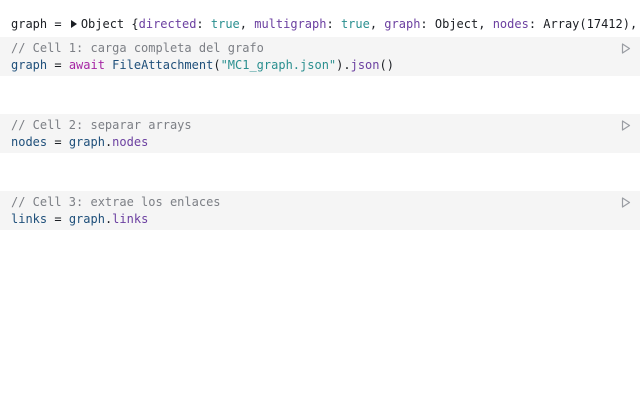 The height and width of the screenshot is (400, 640). I want to click on cell-code: nodes = graph.nodes, so click(79, 142).